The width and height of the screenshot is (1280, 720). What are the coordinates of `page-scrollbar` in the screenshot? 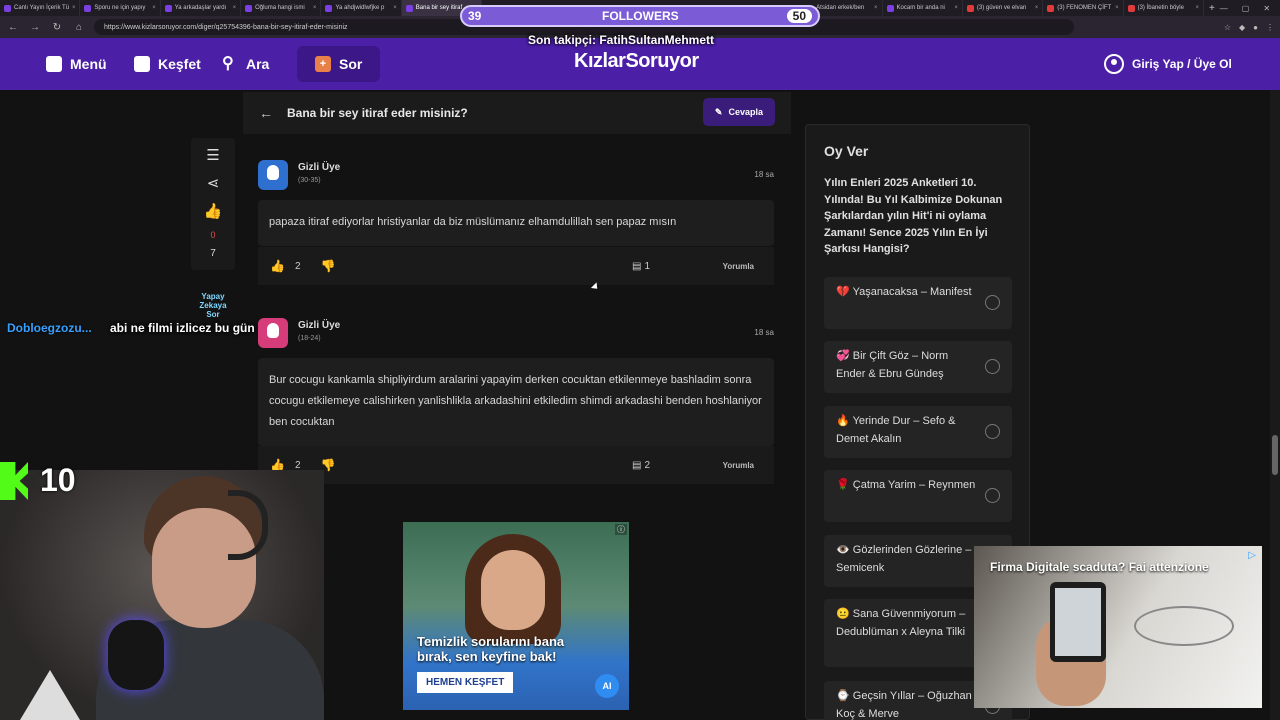 It's located at (1275, 405).